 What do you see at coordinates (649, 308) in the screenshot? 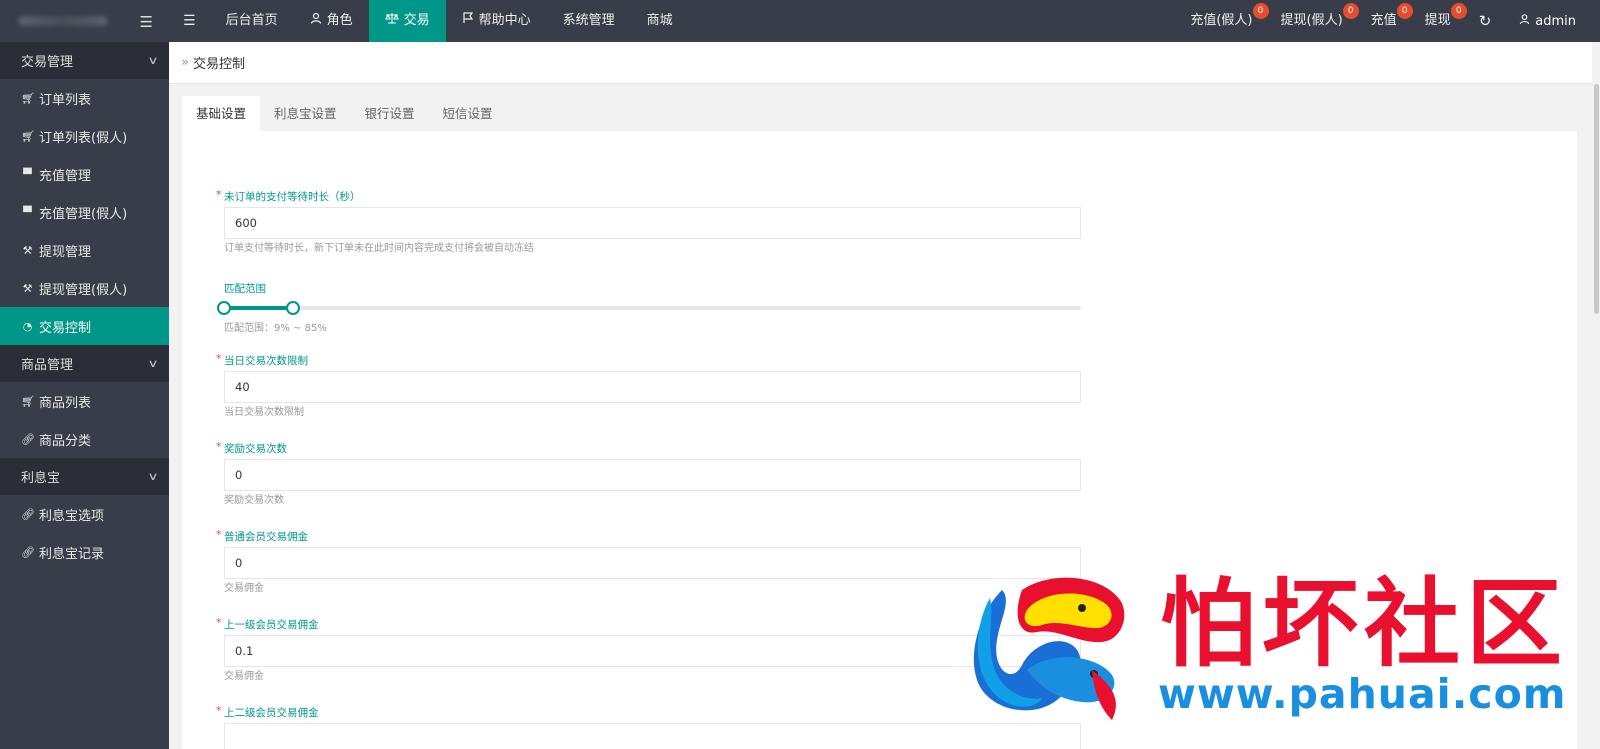
I see `range-slider` at bounding box center [649, 308].